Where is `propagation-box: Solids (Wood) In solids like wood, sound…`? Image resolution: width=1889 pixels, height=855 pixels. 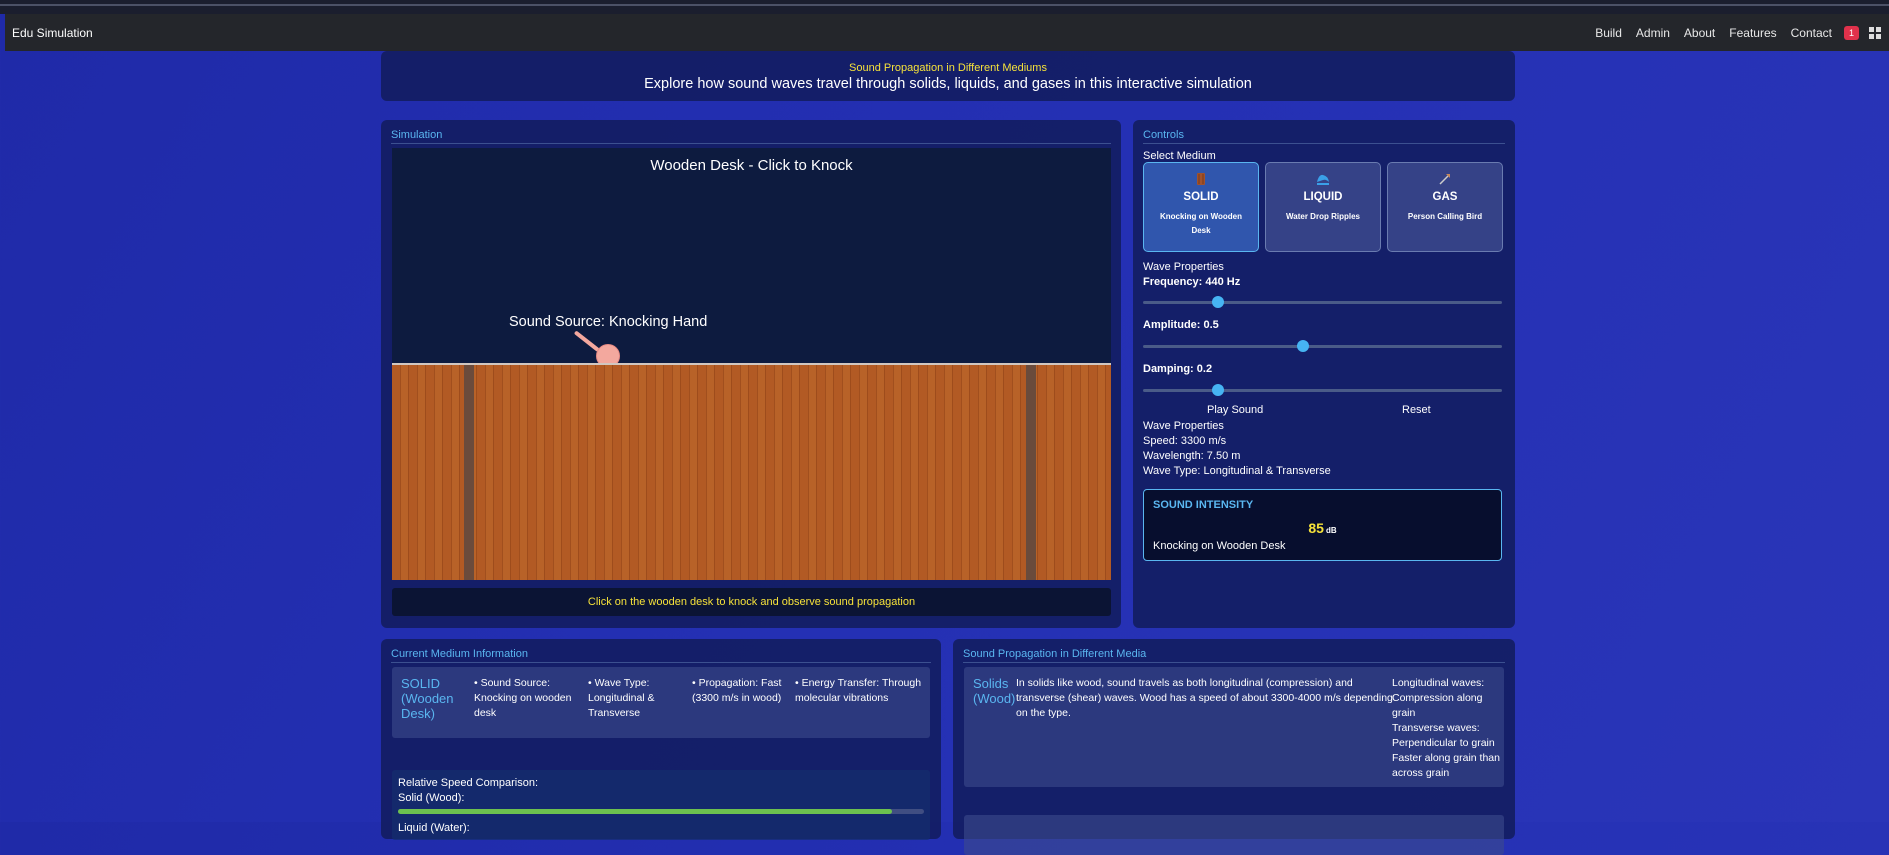 propagation-box: Solids (Wood) In solids like wood, sound… is located at coordinates (1234, 727).